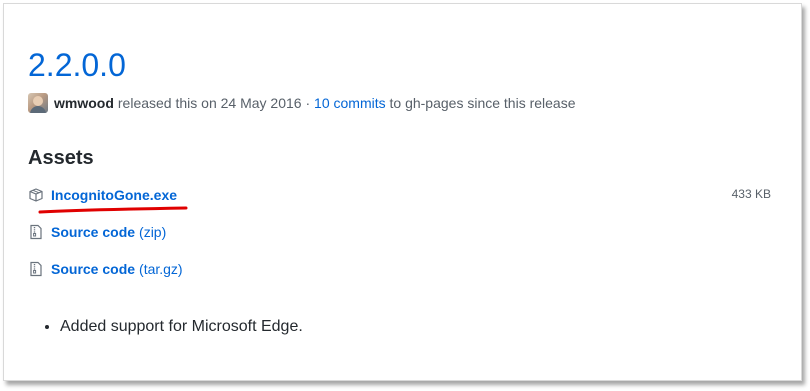 The width and height of the screenshot is (810, 391). I want to click on asset-link-exe: IncognitoGone.exe, so click(114, 195).